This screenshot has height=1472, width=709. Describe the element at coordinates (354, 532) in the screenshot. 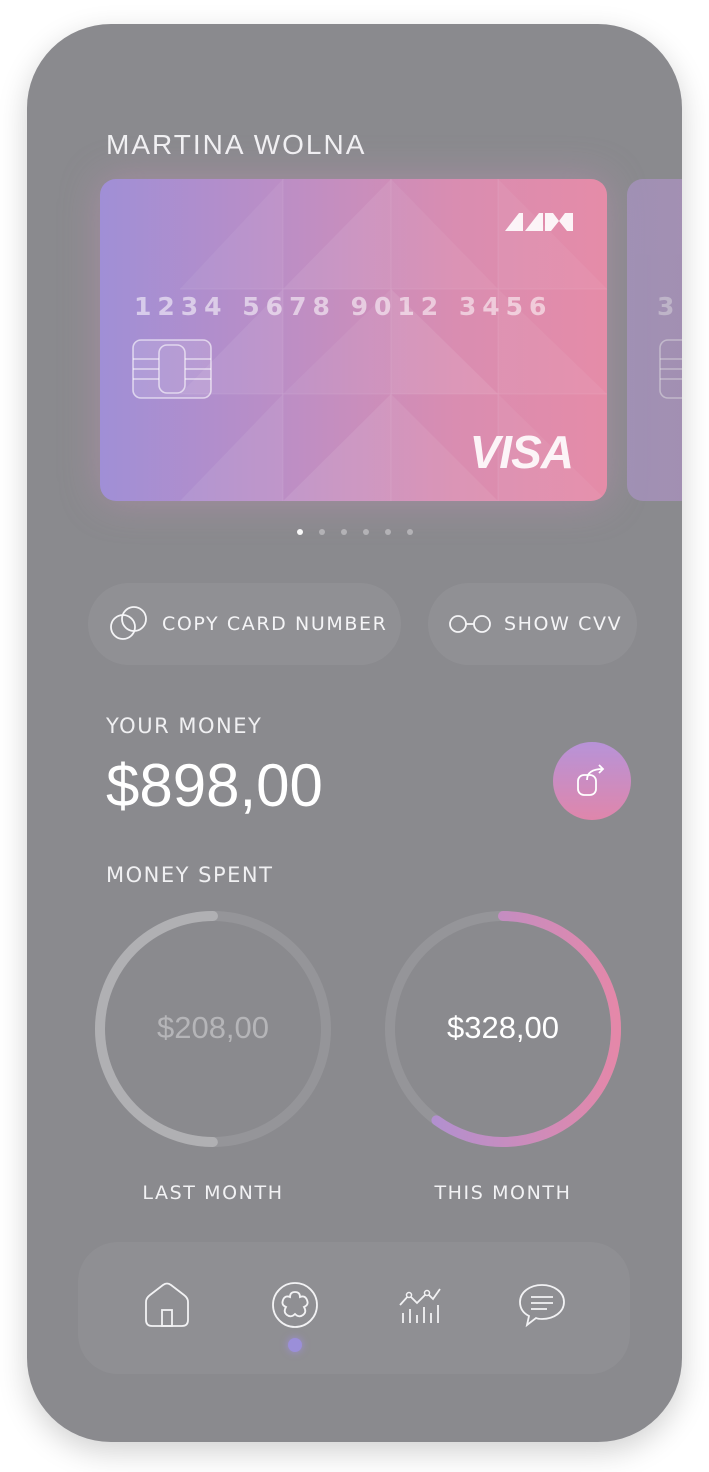

I see `carousel-pagination` at that location.